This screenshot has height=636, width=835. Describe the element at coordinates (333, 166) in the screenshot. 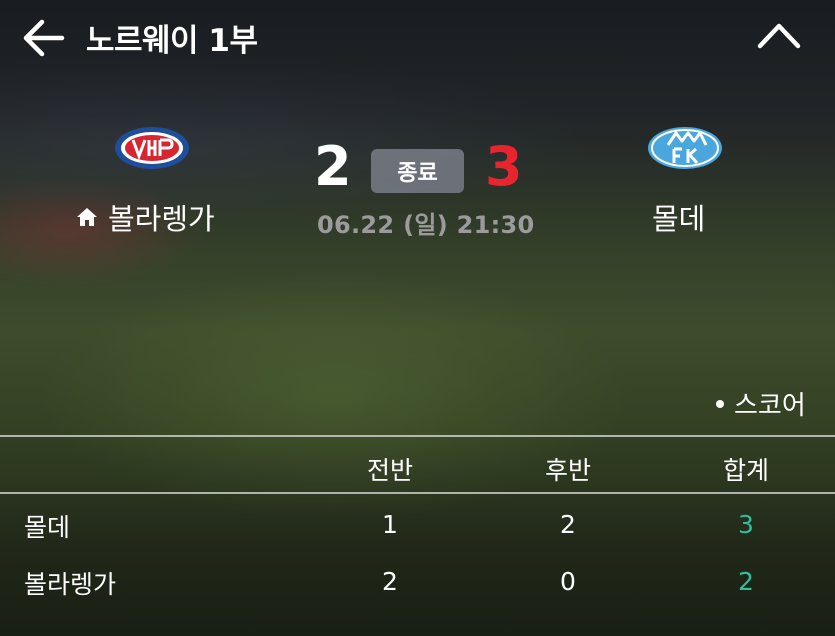

I see `home-score: 2` at that location.